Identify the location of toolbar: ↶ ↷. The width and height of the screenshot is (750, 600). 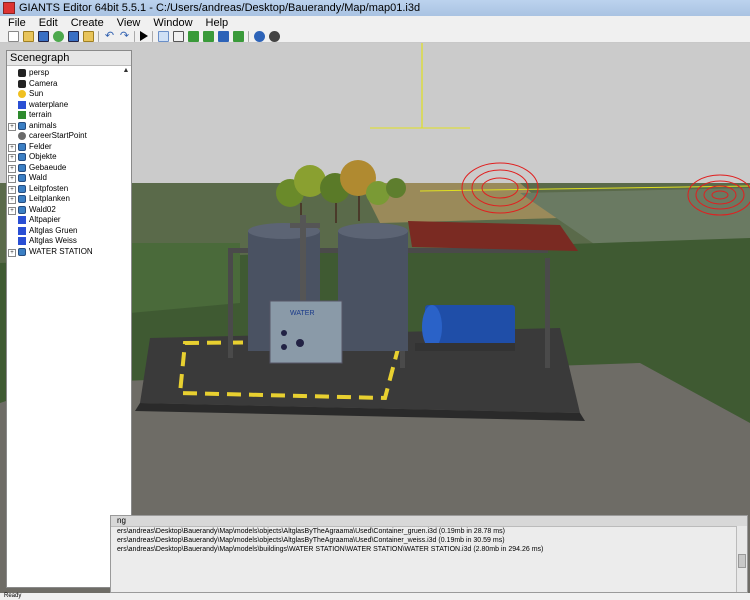
(375, 36).